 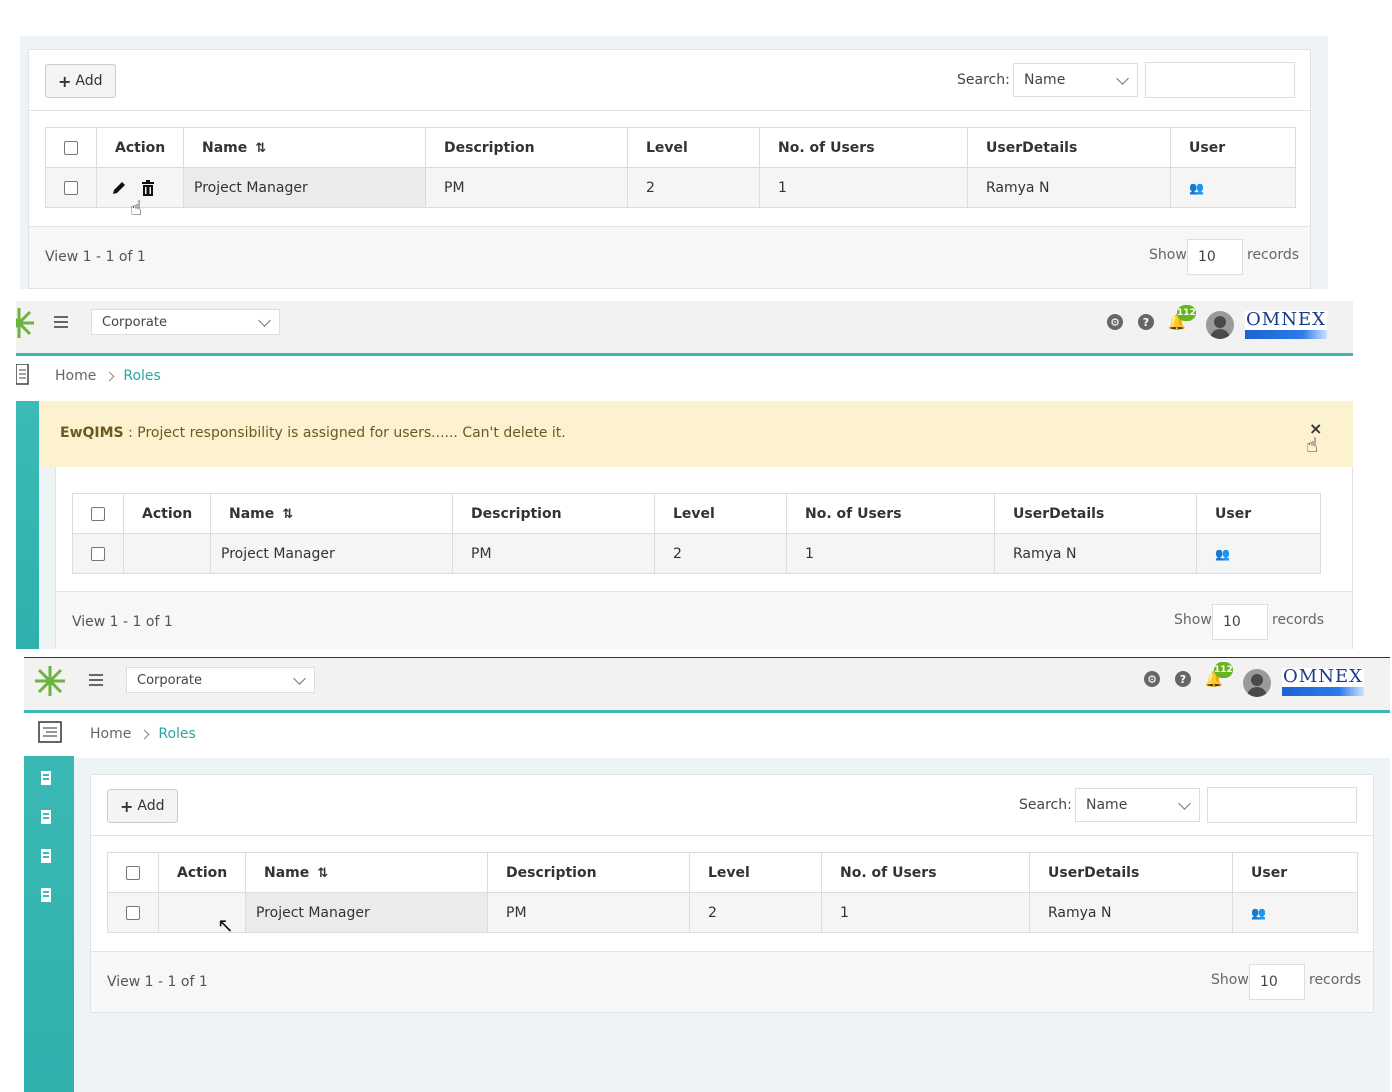 What do you see at coordinates (108, 376) in the screenshot?
I see `breadcrumb: Home Roles` at bounding box center [108, 376].